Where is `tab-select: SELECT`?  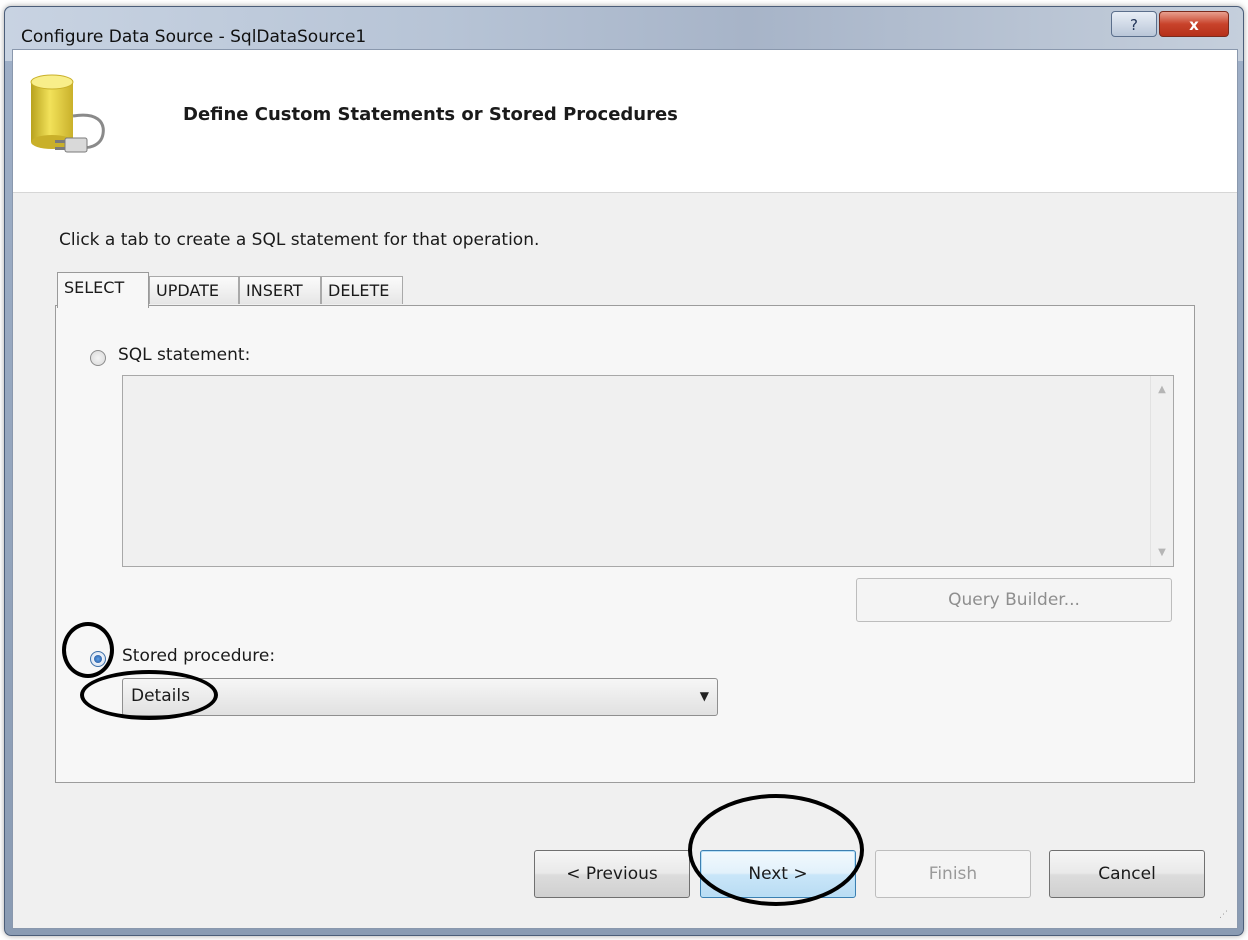 tab-select: SELECT is located at coordinates (103, 290).